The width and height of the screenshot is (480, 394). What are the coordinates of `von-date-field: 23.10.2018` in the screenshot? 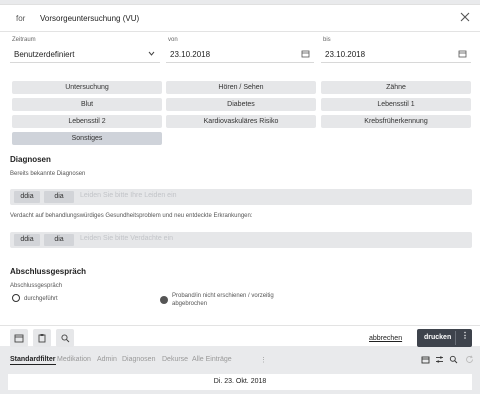 It's located at (240, 54).